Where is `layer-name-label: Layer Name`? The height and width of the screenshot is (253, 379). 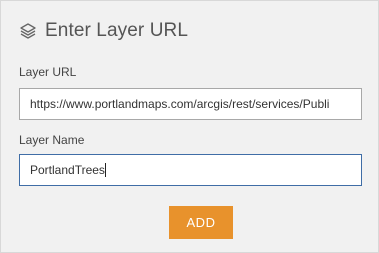 layer-name-label: Layer Name is located at coordinates (52, 140).